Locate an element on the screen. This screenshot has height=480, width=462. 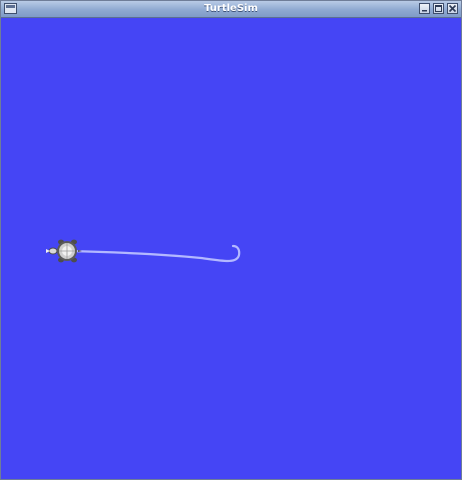
close-button is located at coordinates (452, 8).